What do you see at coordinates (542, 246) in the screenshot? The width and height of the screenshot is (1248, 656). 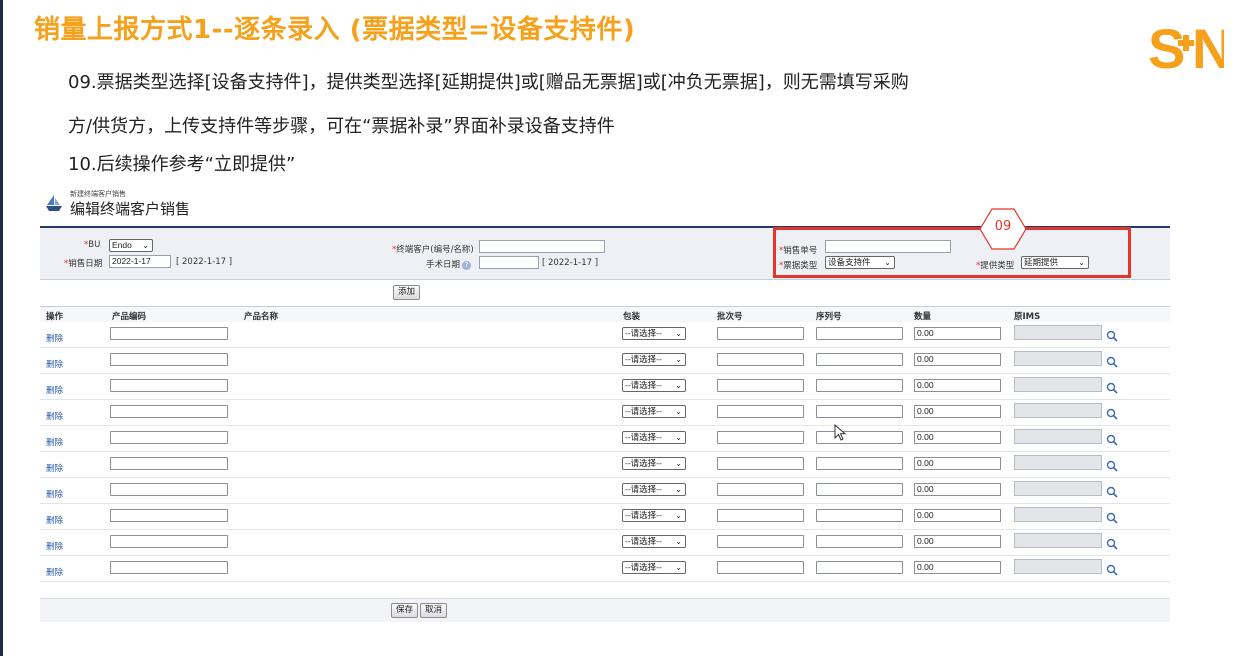 I see `customer-input` at bounding box center [542, 246].